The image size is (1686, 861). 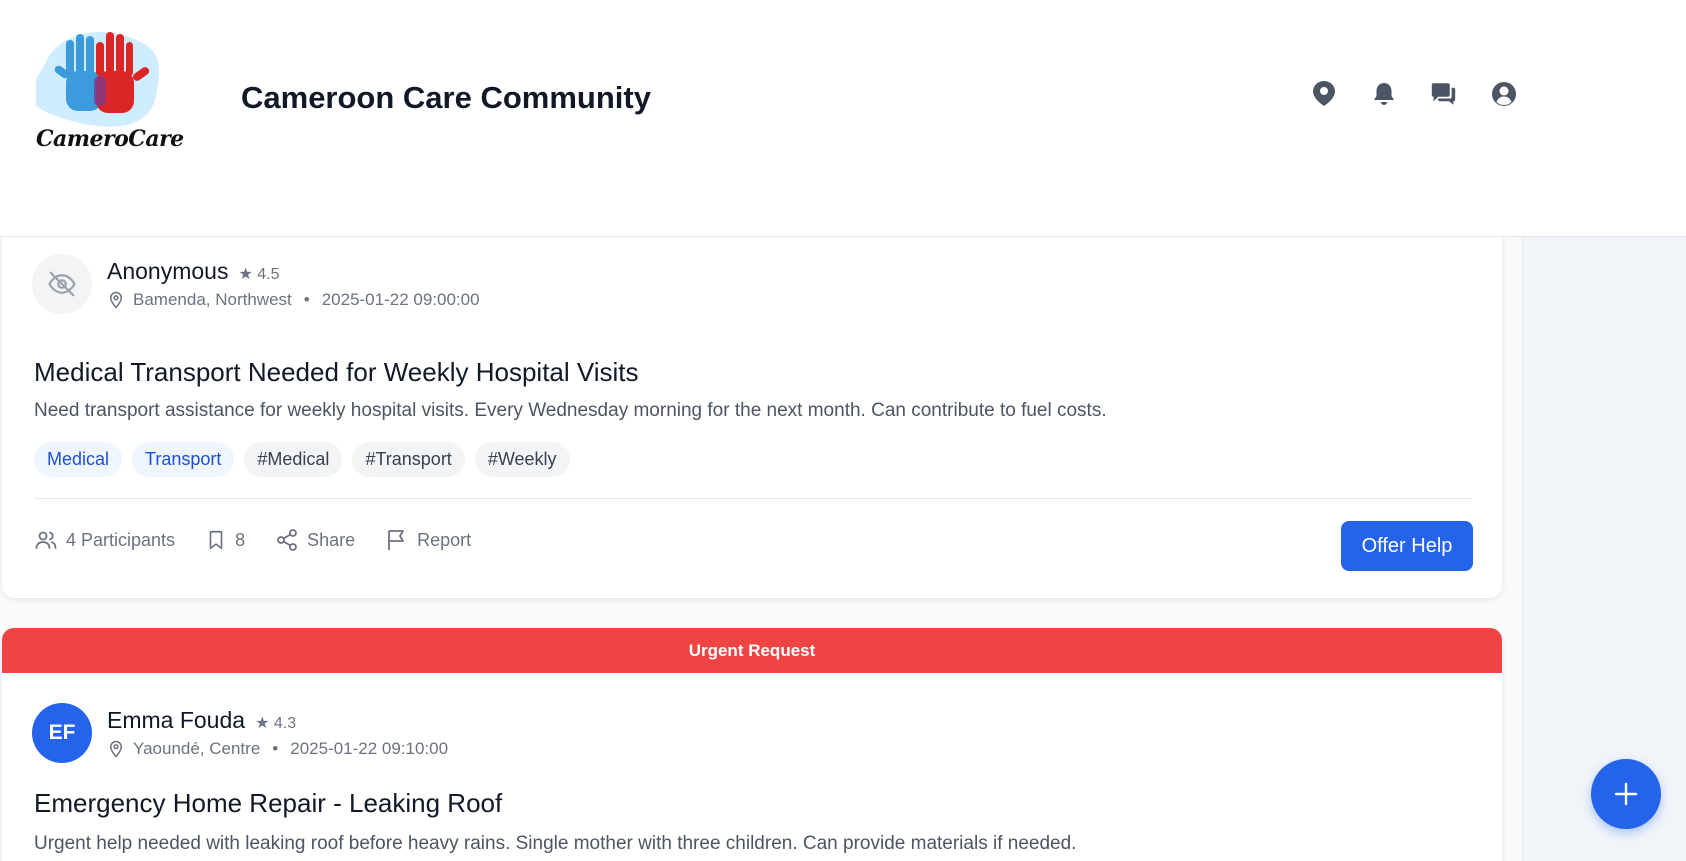 What do you see at coordinates (444, 539) in the screenshot?
I see `report-label: Report` at bounding box center [444, 539].